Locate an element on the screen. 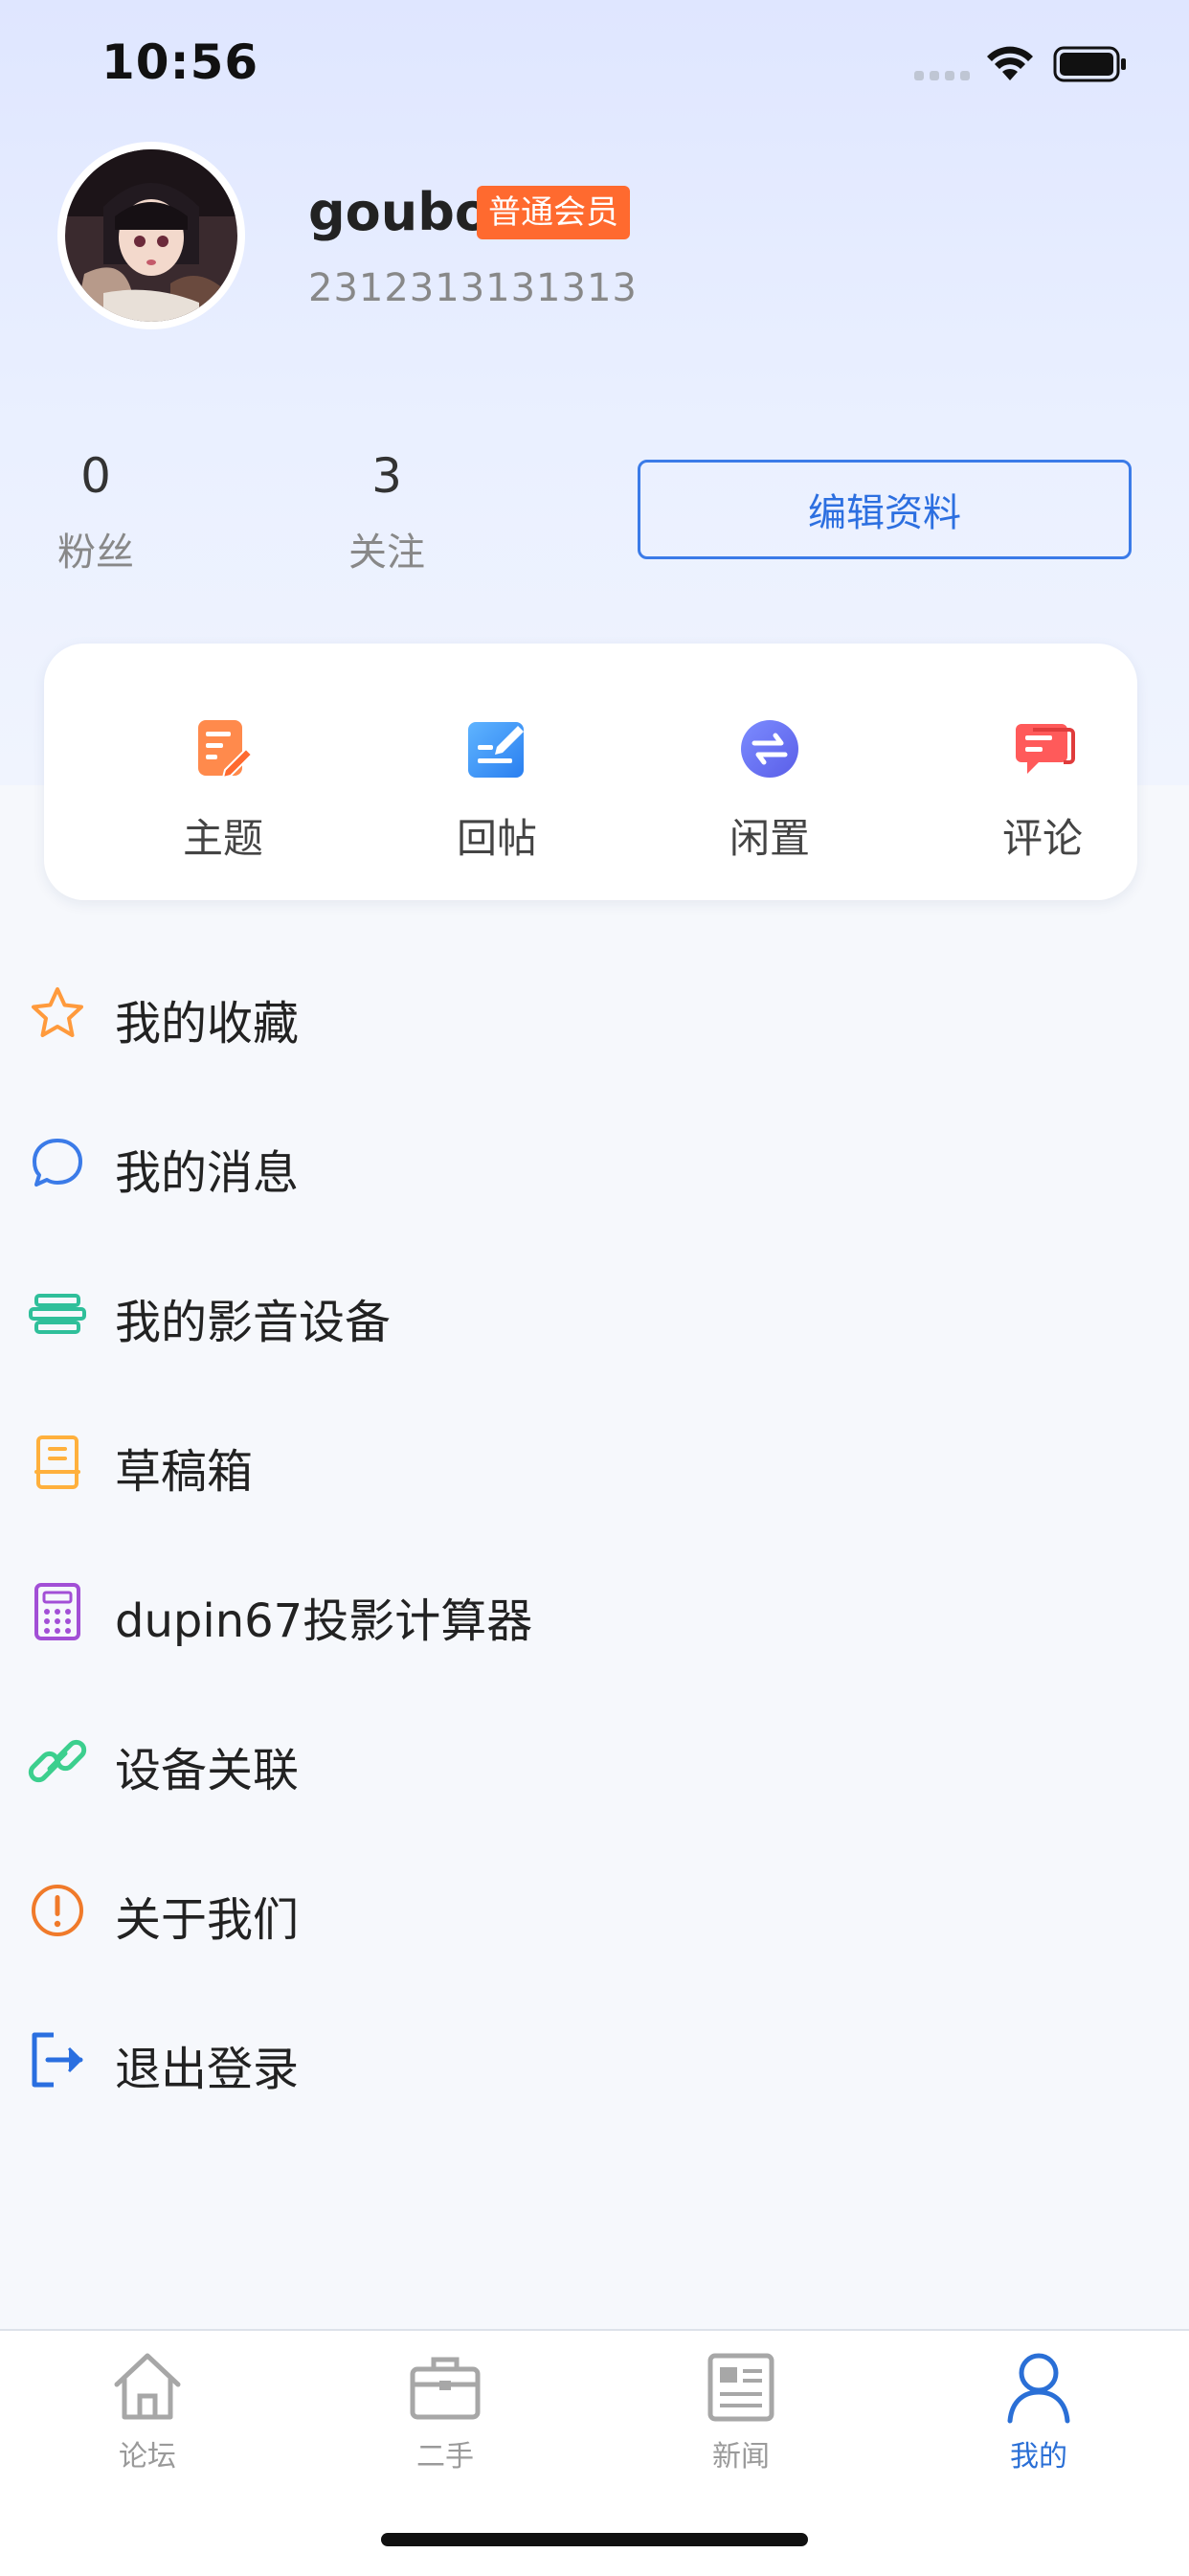 This screenshot has height=2576, width=1189. home-indicator is located at coordinates (594, 2539).